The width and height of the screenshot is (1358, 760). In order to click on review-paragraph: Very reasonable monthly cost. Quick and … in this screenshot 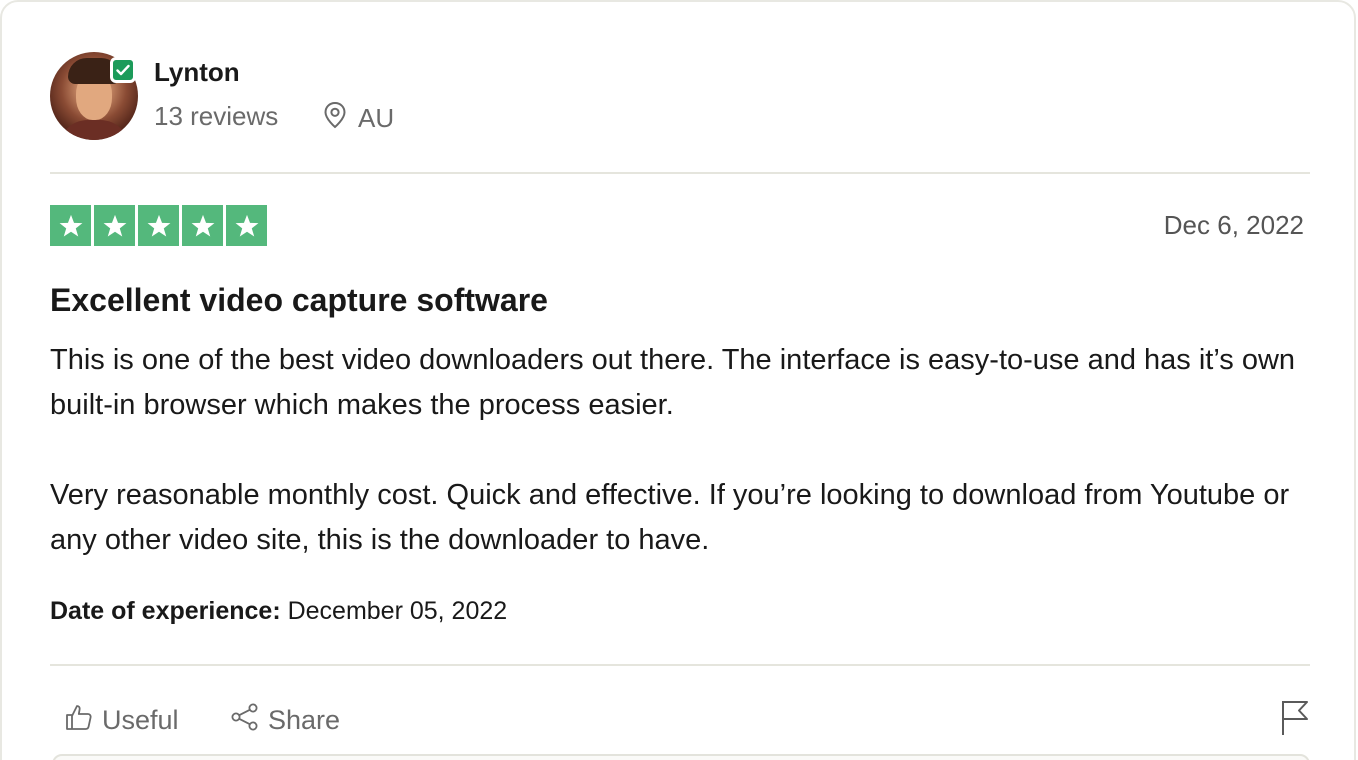, I will do `click(670, 517)`.